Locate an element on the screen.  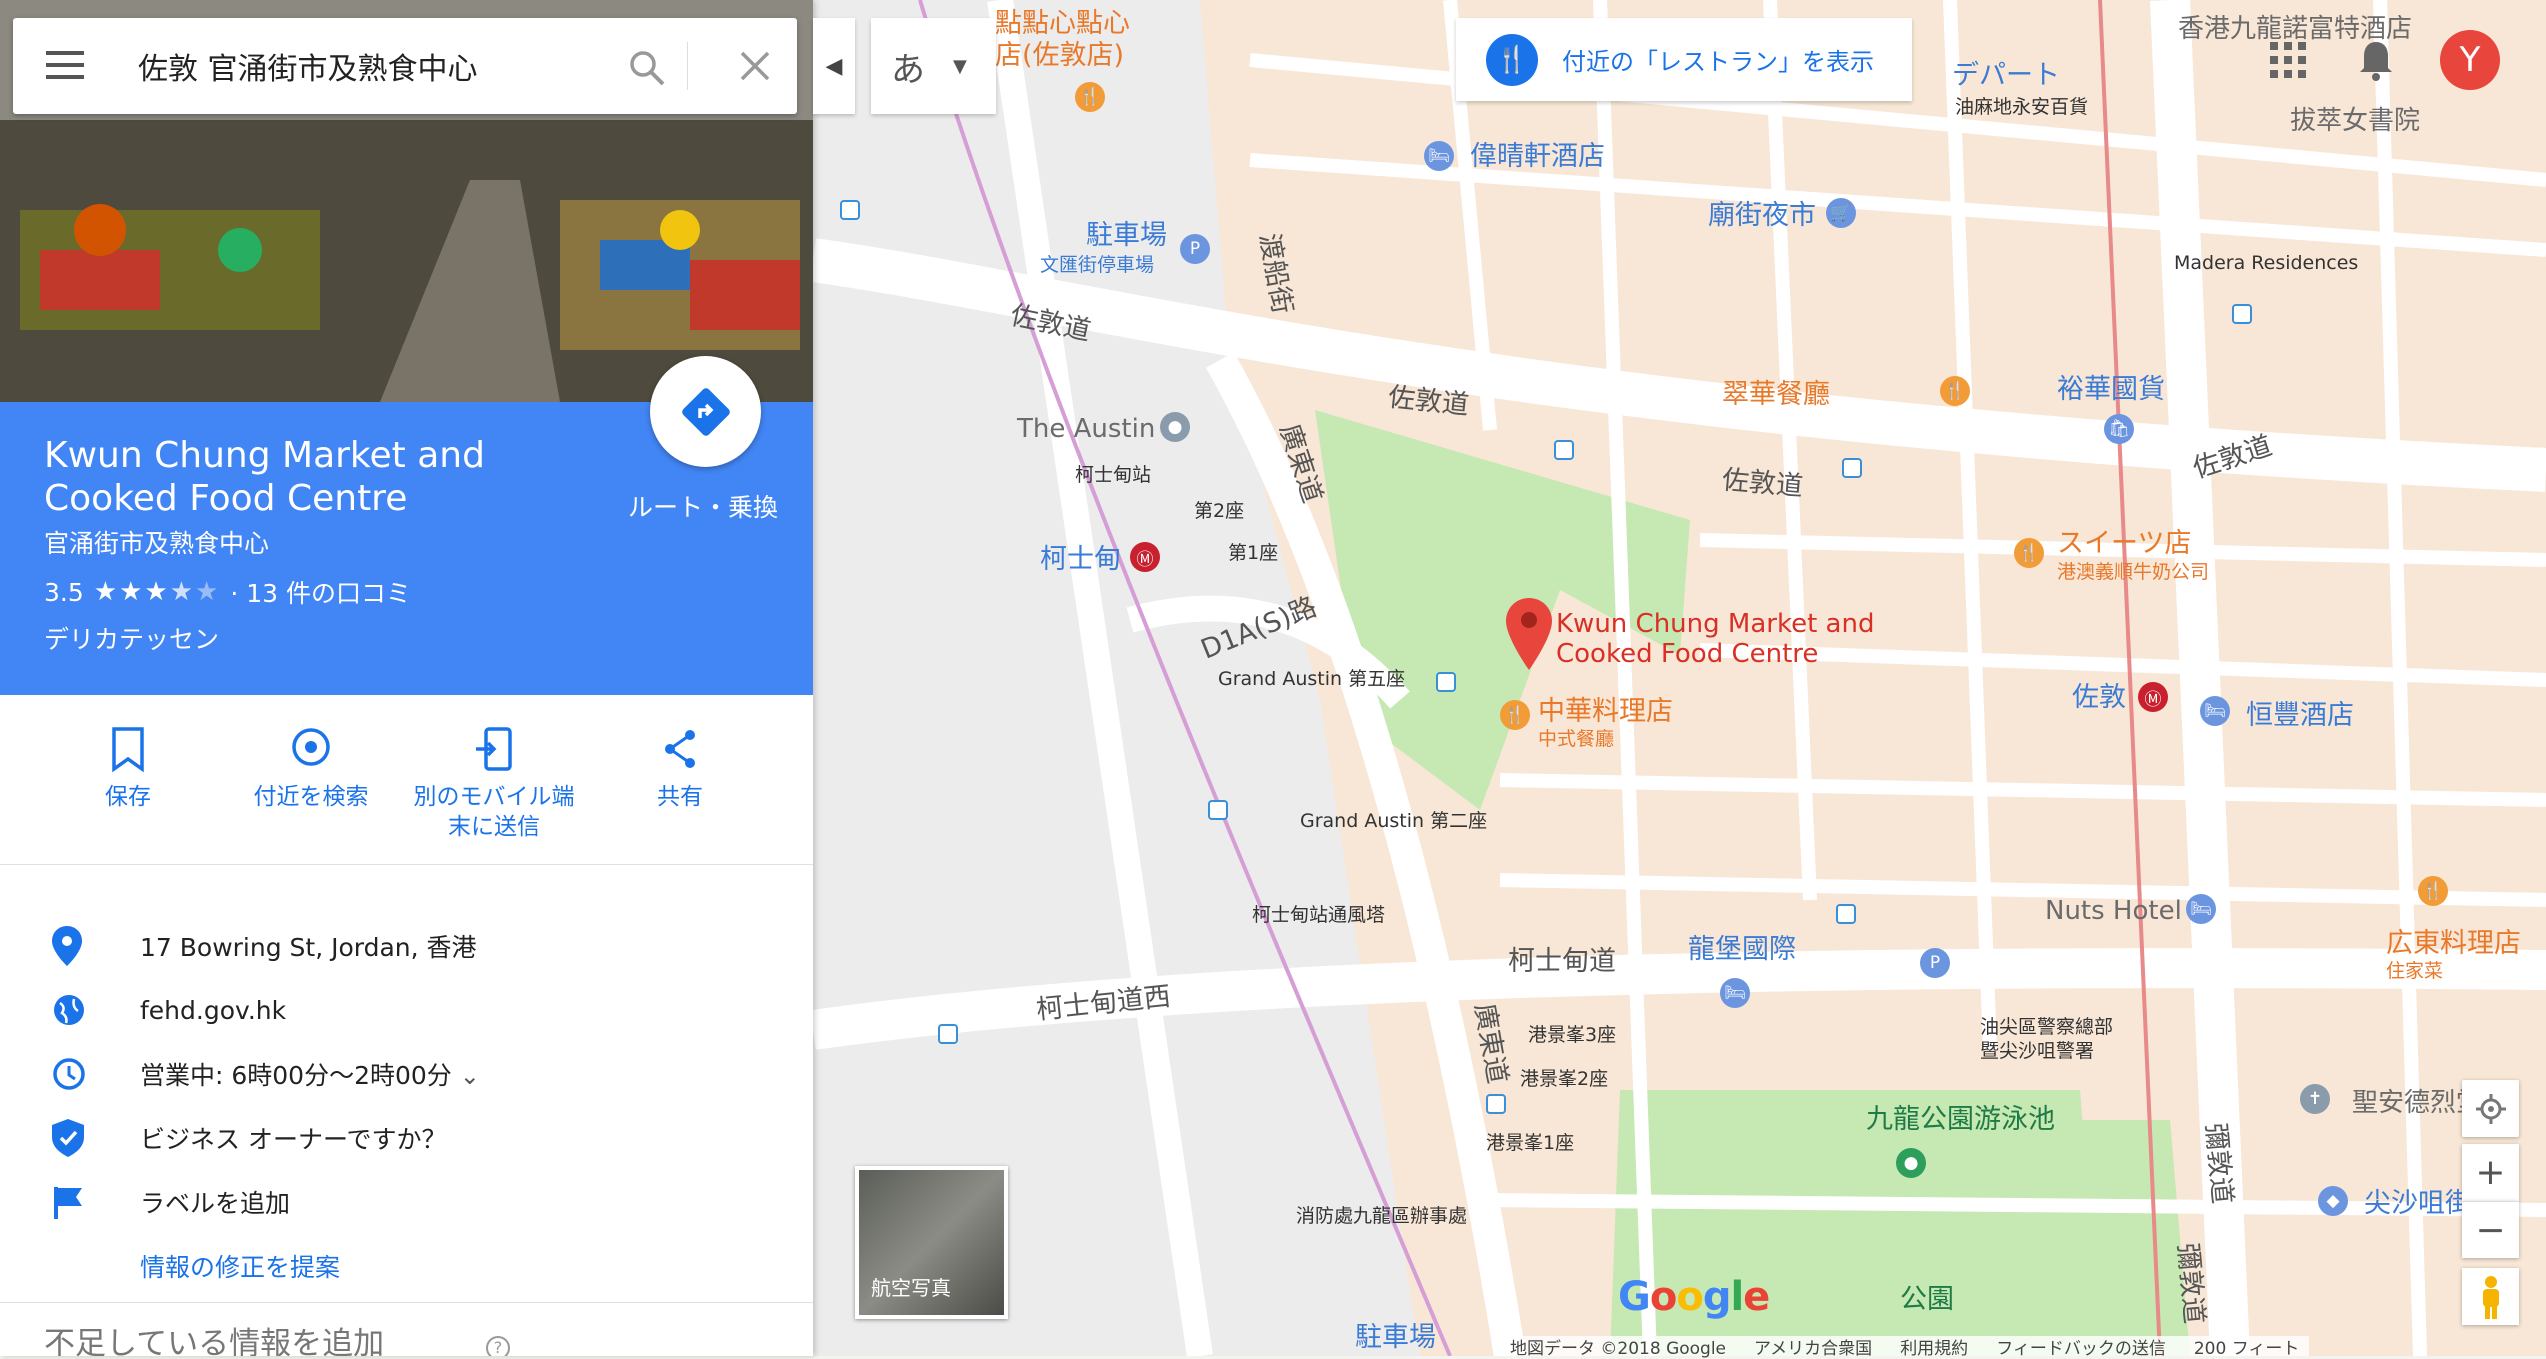
map-label-hotel2: 偉晴軒酒店 is located at coordinates (1537, 156).